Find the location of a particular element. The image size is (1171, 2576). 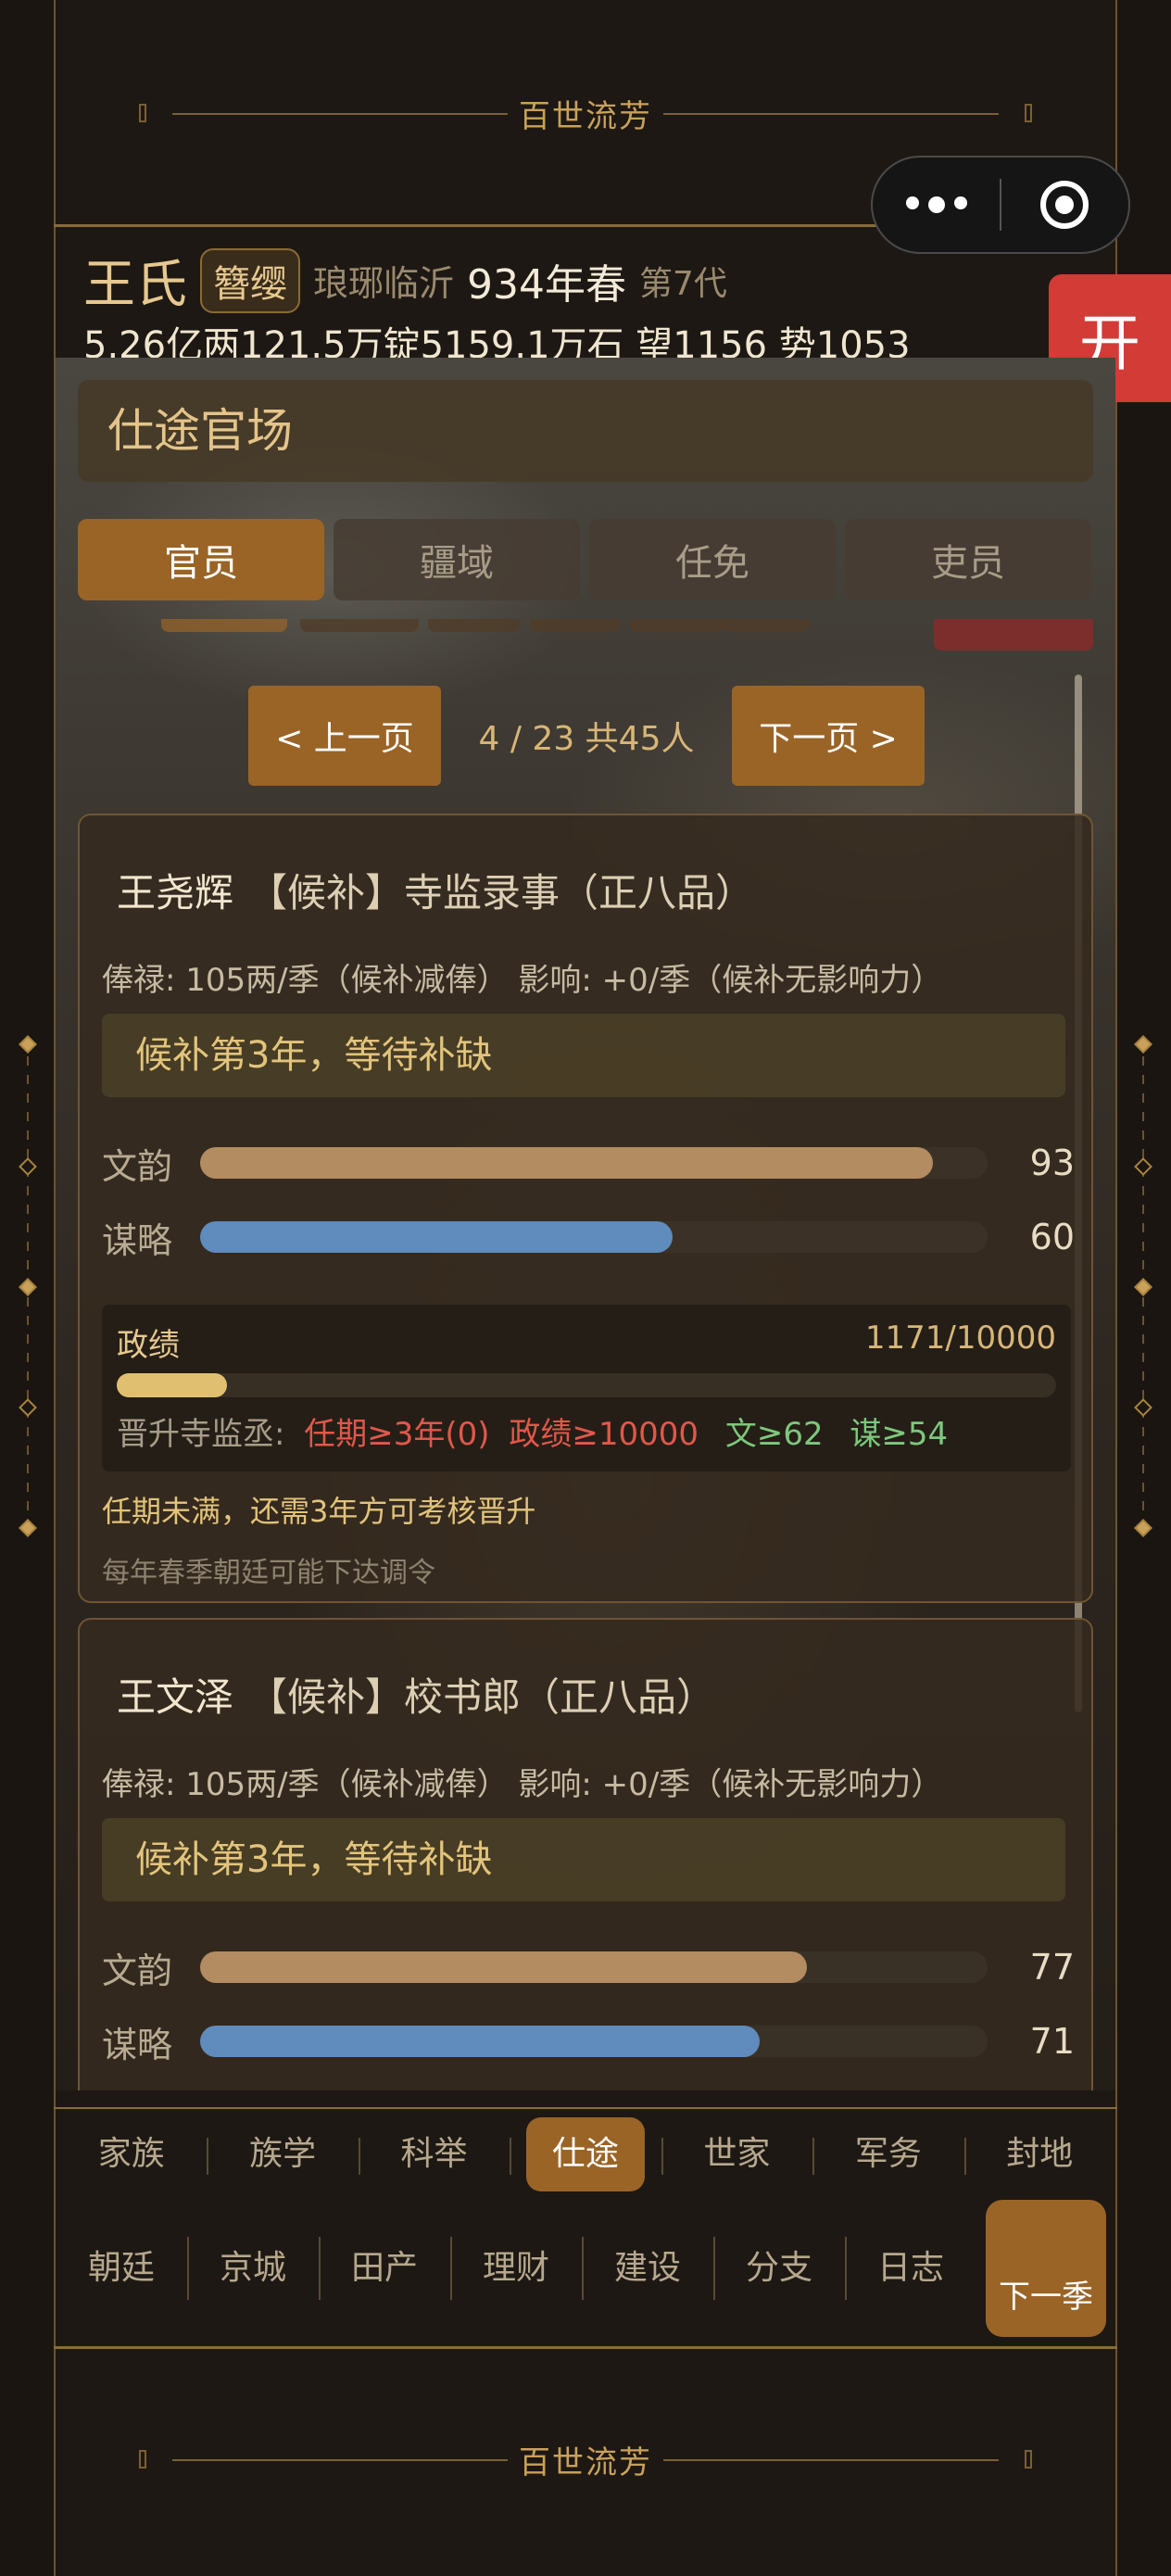

tab-underline is located at coordinates (224, 625).